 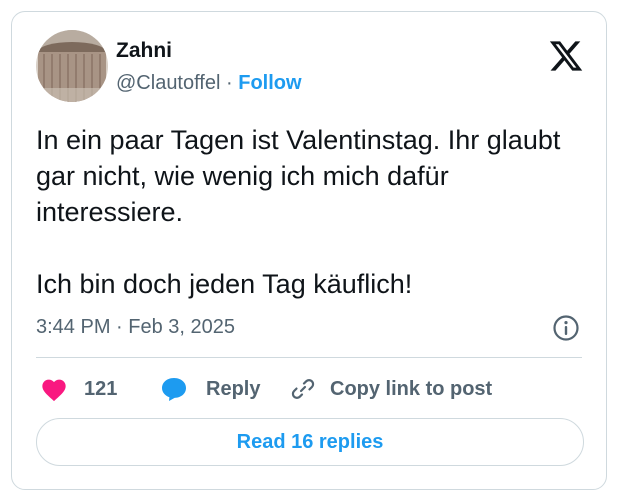 I want to click on like-count: 121, so click(x=101, y=388).